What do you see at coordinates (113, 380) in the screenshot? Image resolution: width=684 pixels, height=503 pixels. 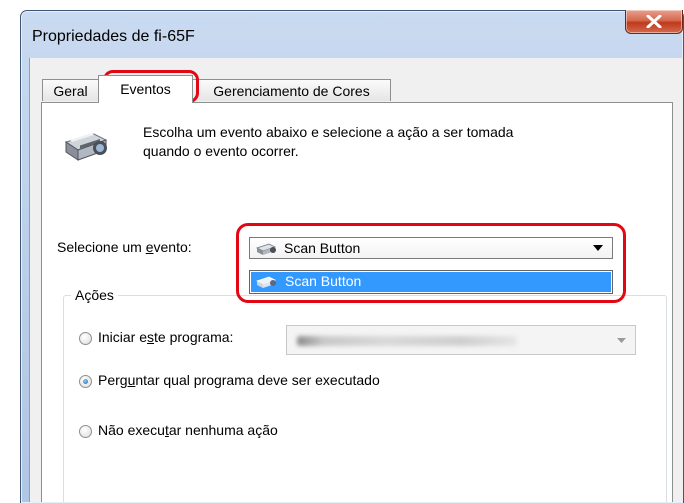 I see `ask-program-label-pre: Perg` at bounding box center [113, 380].